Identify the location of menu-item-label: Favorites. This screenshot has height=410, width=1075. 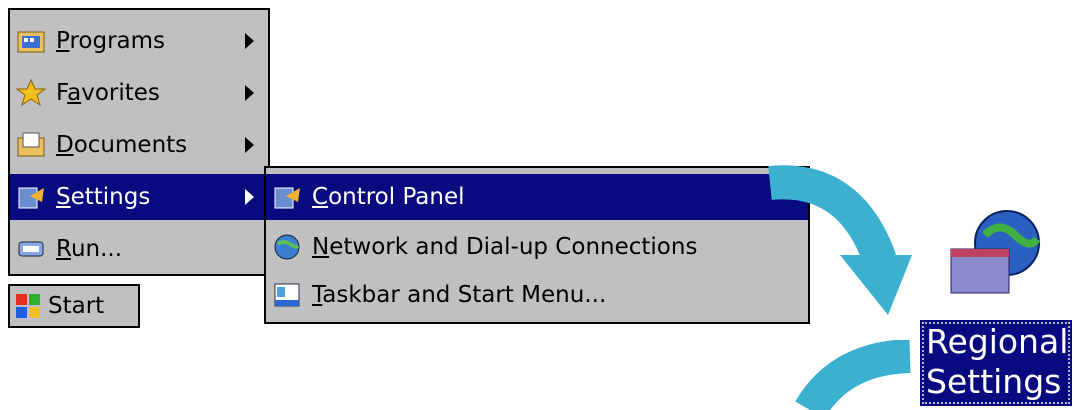
(108, 93).